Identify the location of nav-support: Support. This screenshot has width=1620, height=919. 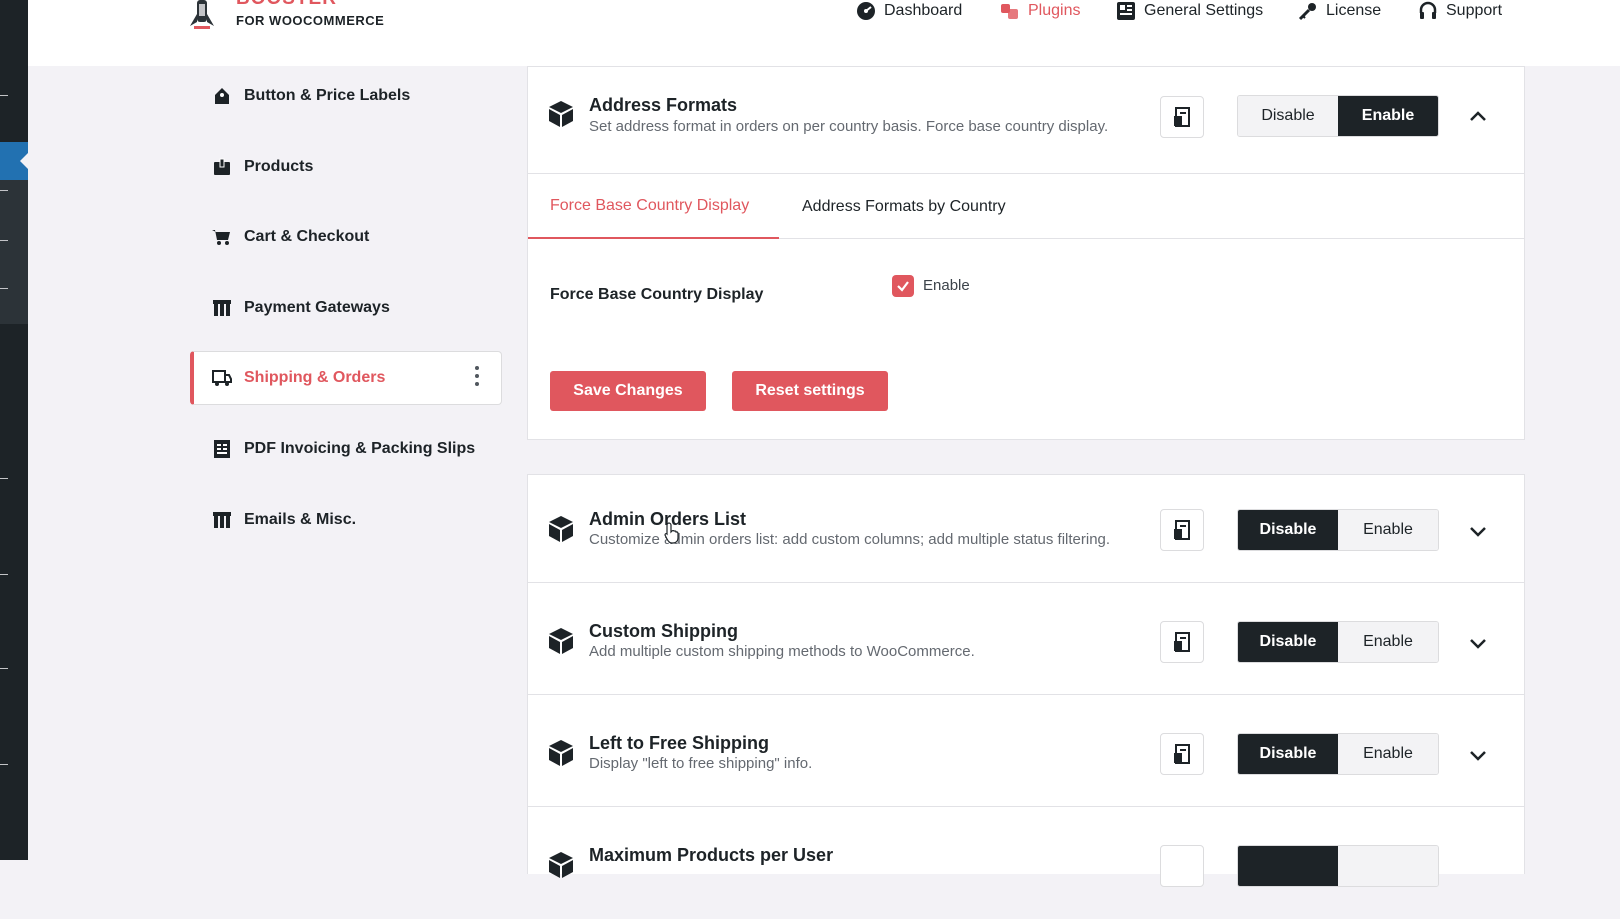
(1460, 11).